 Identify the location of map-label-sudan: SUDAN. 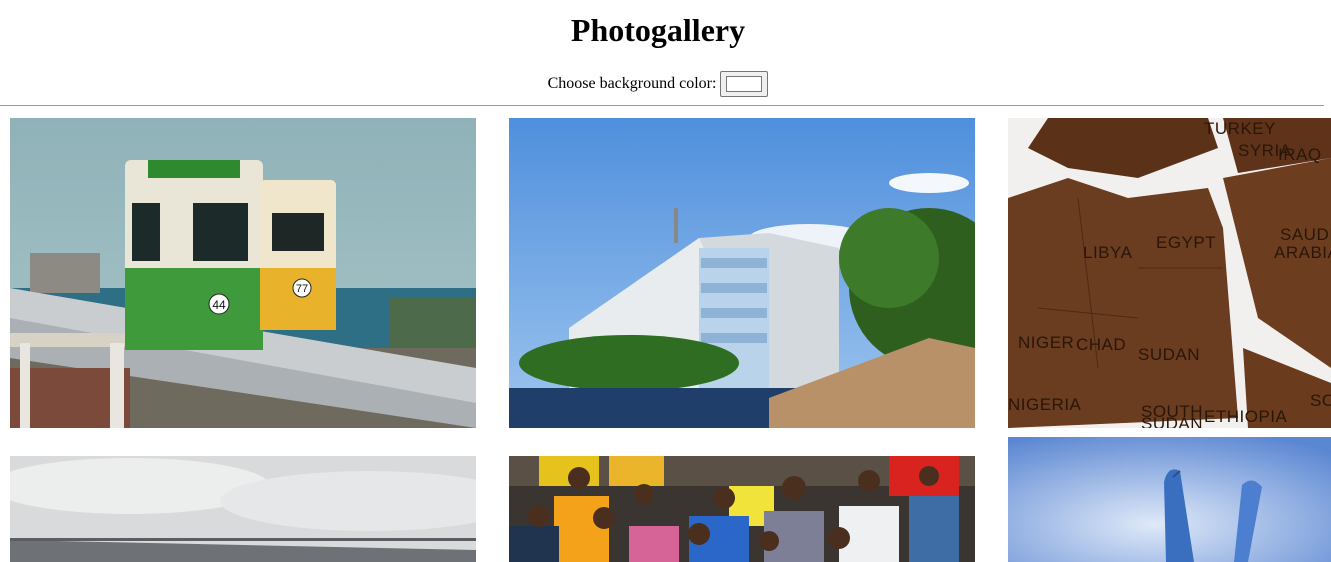
(1169, 354).